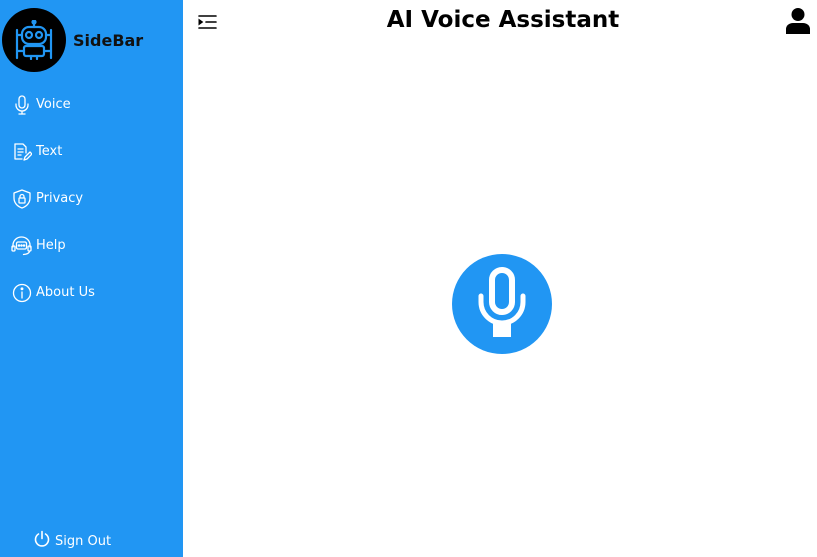 This screenshot has width=817, height=557. What do you see at coordinates (798, 21) in the screenshot?
I see `user-icon` at bounding box center [798, 21].